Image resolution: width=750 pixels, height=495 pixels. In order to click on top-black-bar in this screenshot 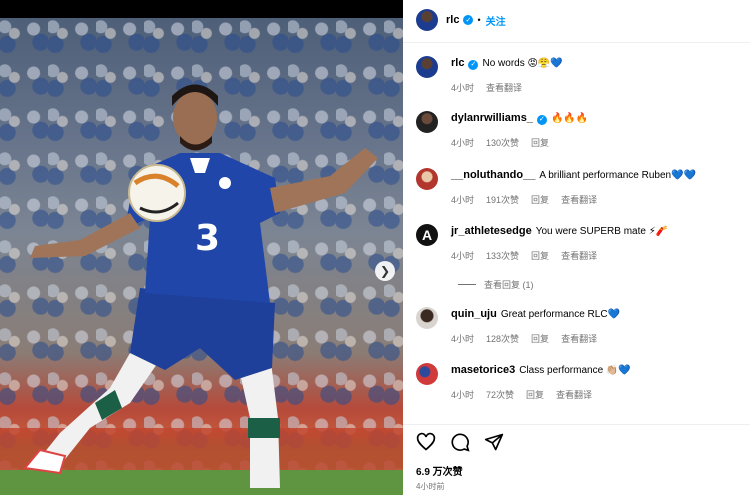, I will do `click(201, 9)`.